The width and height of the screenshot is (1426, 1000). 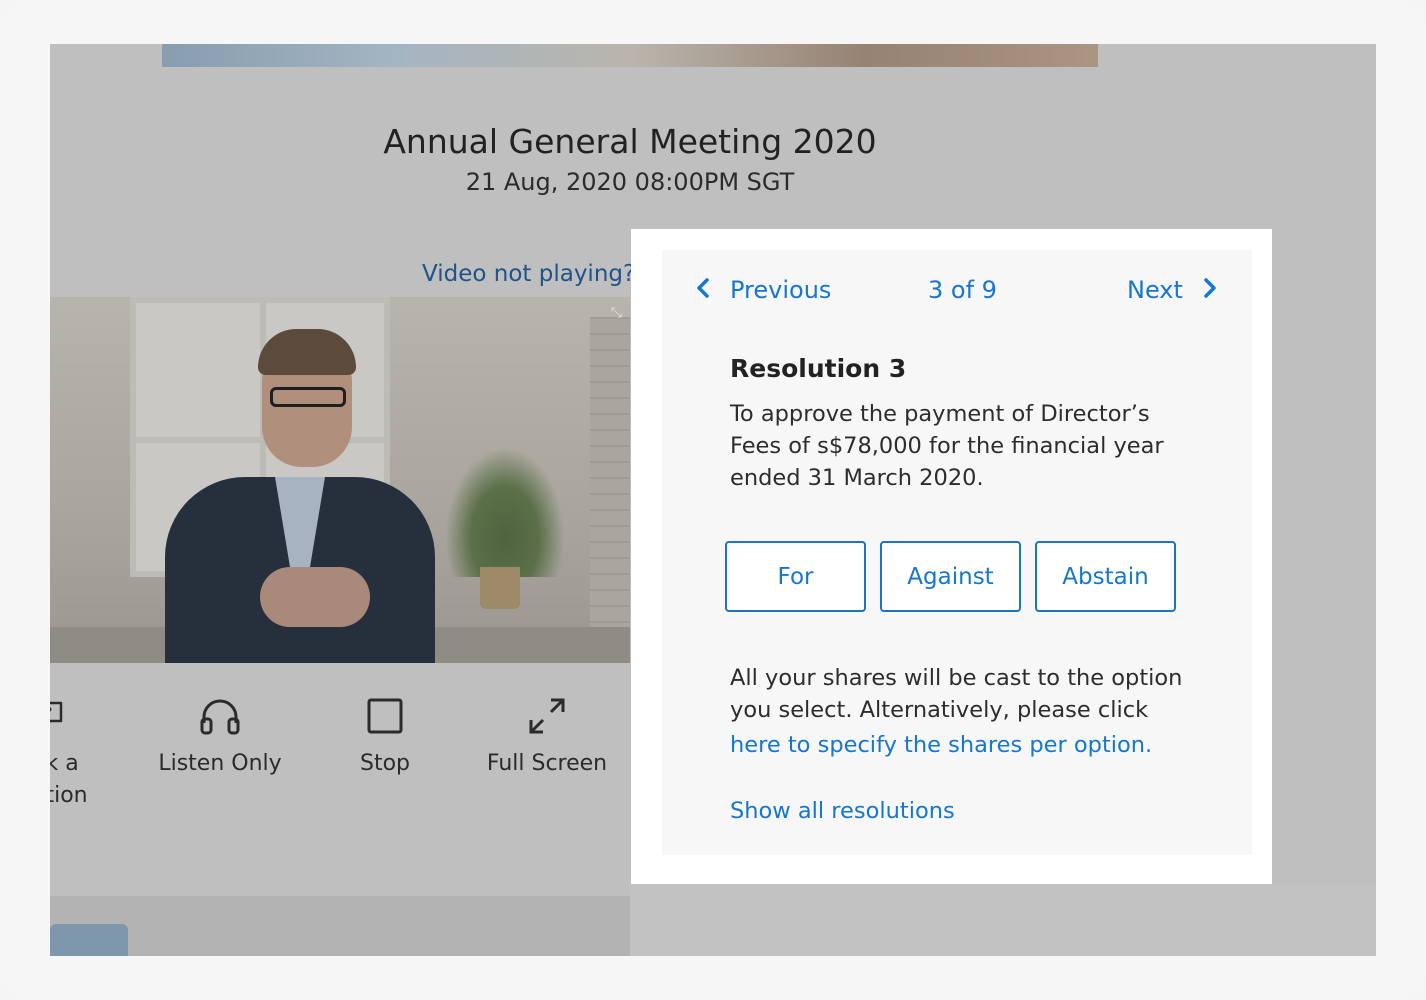 What do you see at coordinates (781, 290) in the screenshot?
I see `previous-label: Previous` at bounding box center [781, 290].